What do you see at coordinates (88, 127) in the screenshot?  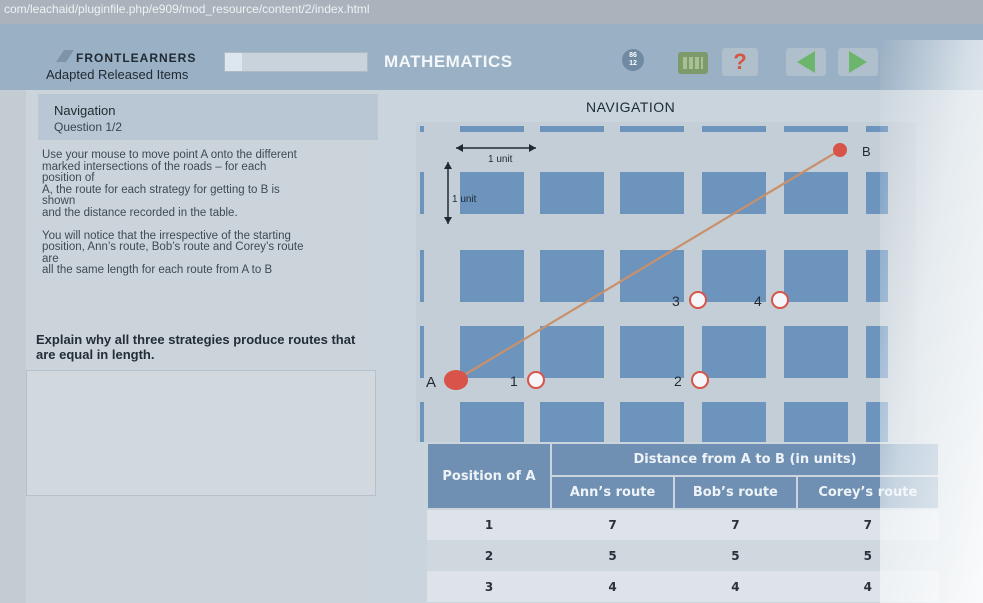 I see `question-number: Question 1/2` at bounding box center [88, 127].